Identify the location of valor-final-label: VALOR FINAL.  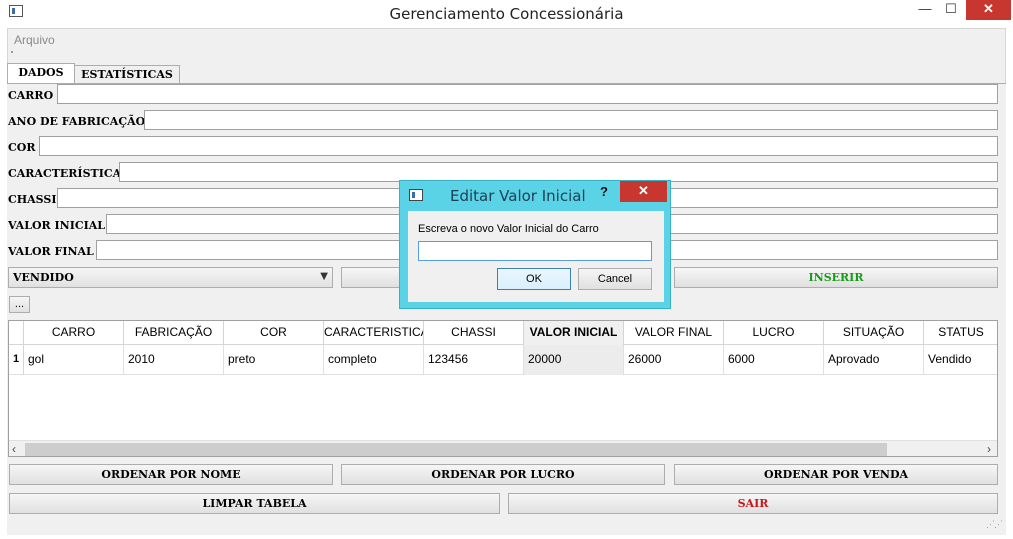
(51, 251).